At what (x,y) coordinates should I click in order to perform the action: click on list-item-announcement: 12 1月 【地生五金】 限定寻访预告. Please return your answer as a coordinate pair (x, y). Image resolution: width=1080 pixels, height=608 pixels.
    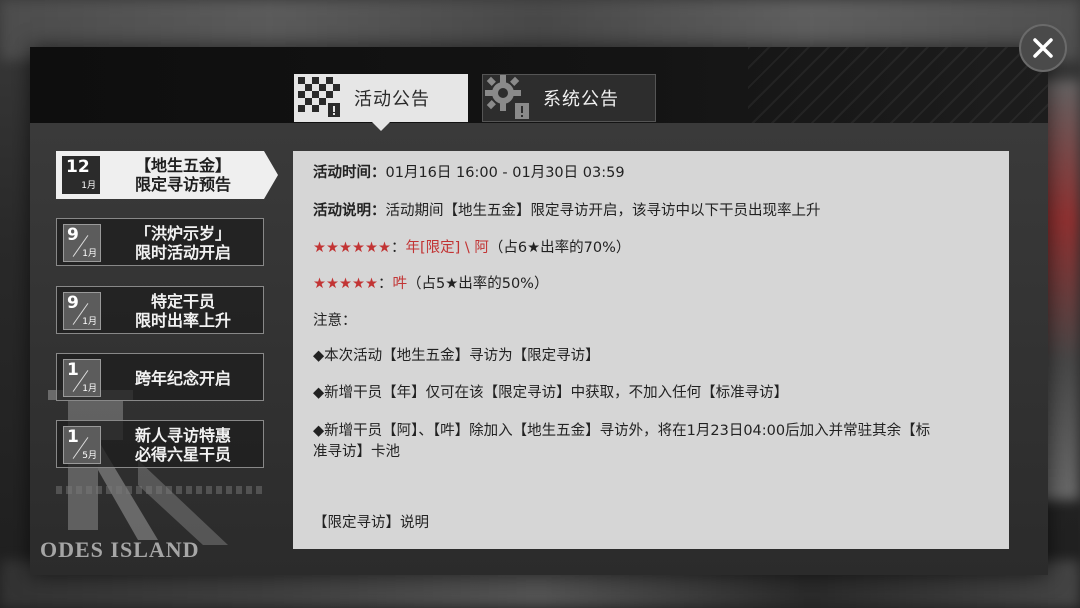
    Looking at the image, I should click on (167, 175).